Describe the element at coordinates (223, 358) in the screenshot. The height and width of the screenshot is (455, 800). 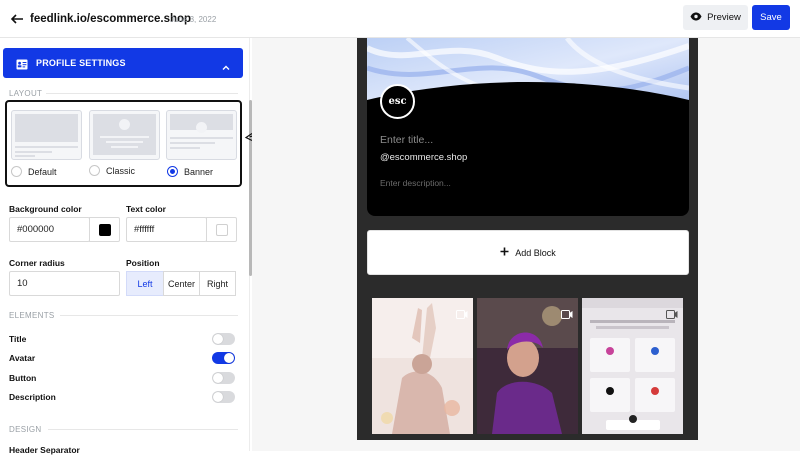
I see `avatar-toggle` at that location.